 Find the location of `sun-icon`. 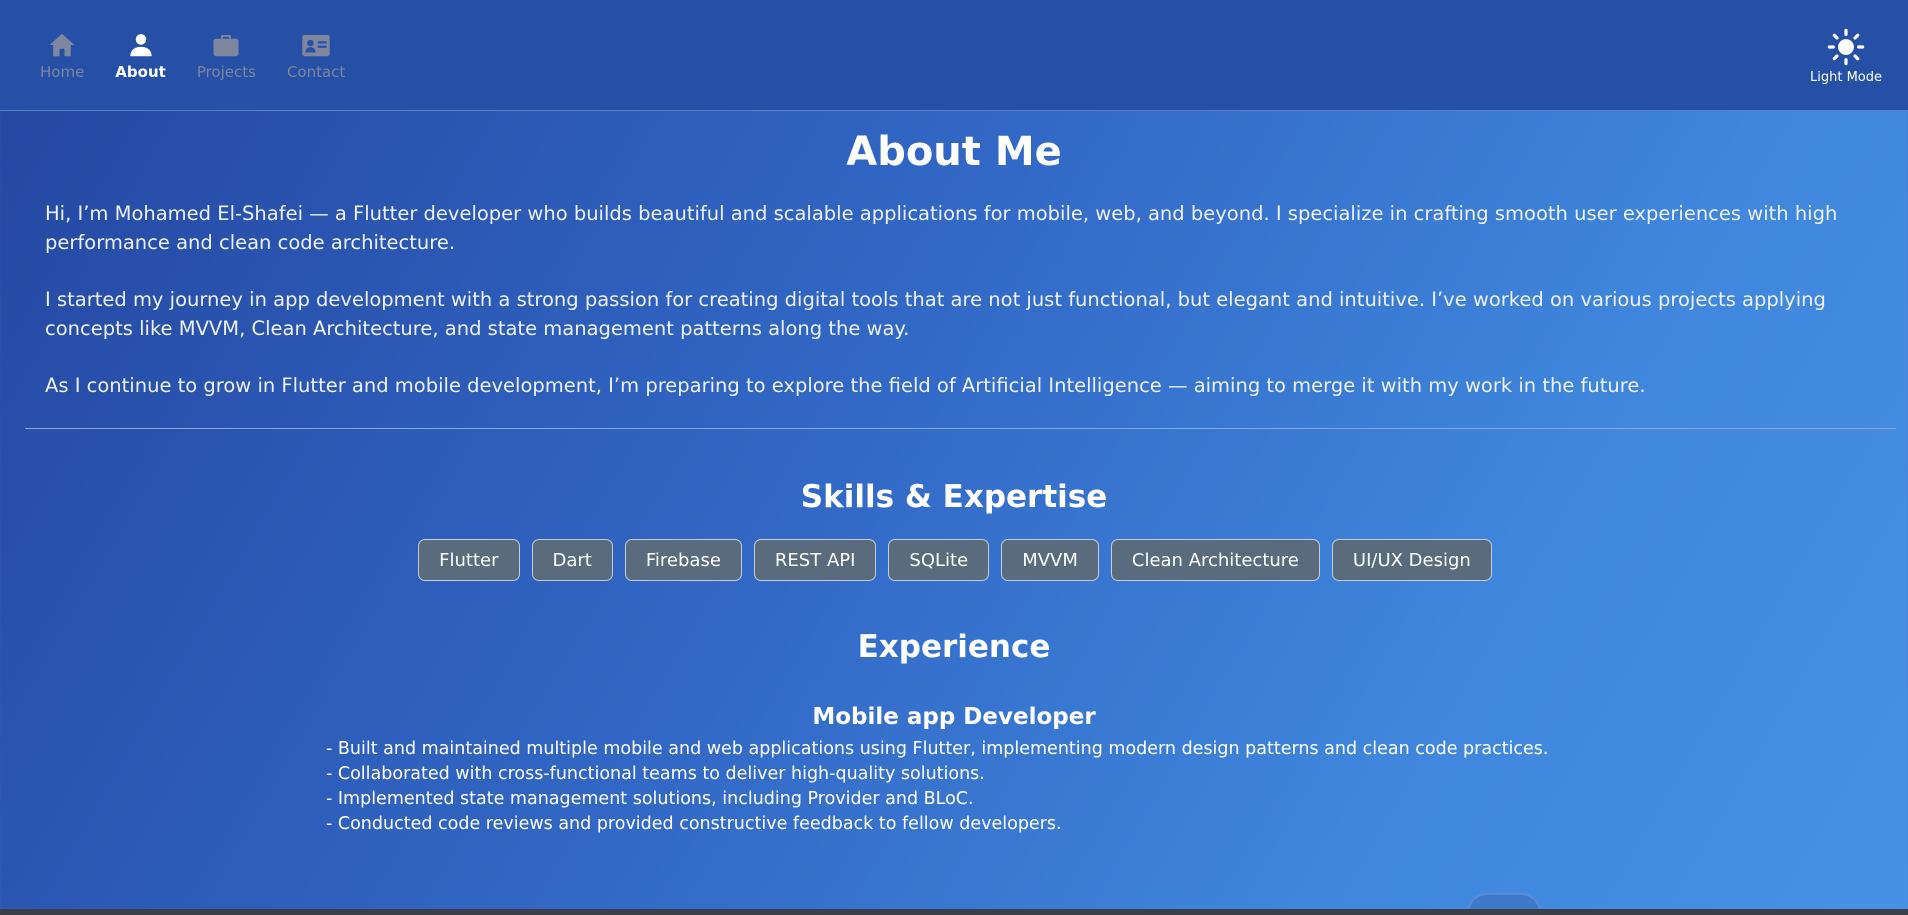

sun-icon is located at coordinates (1846, 47).